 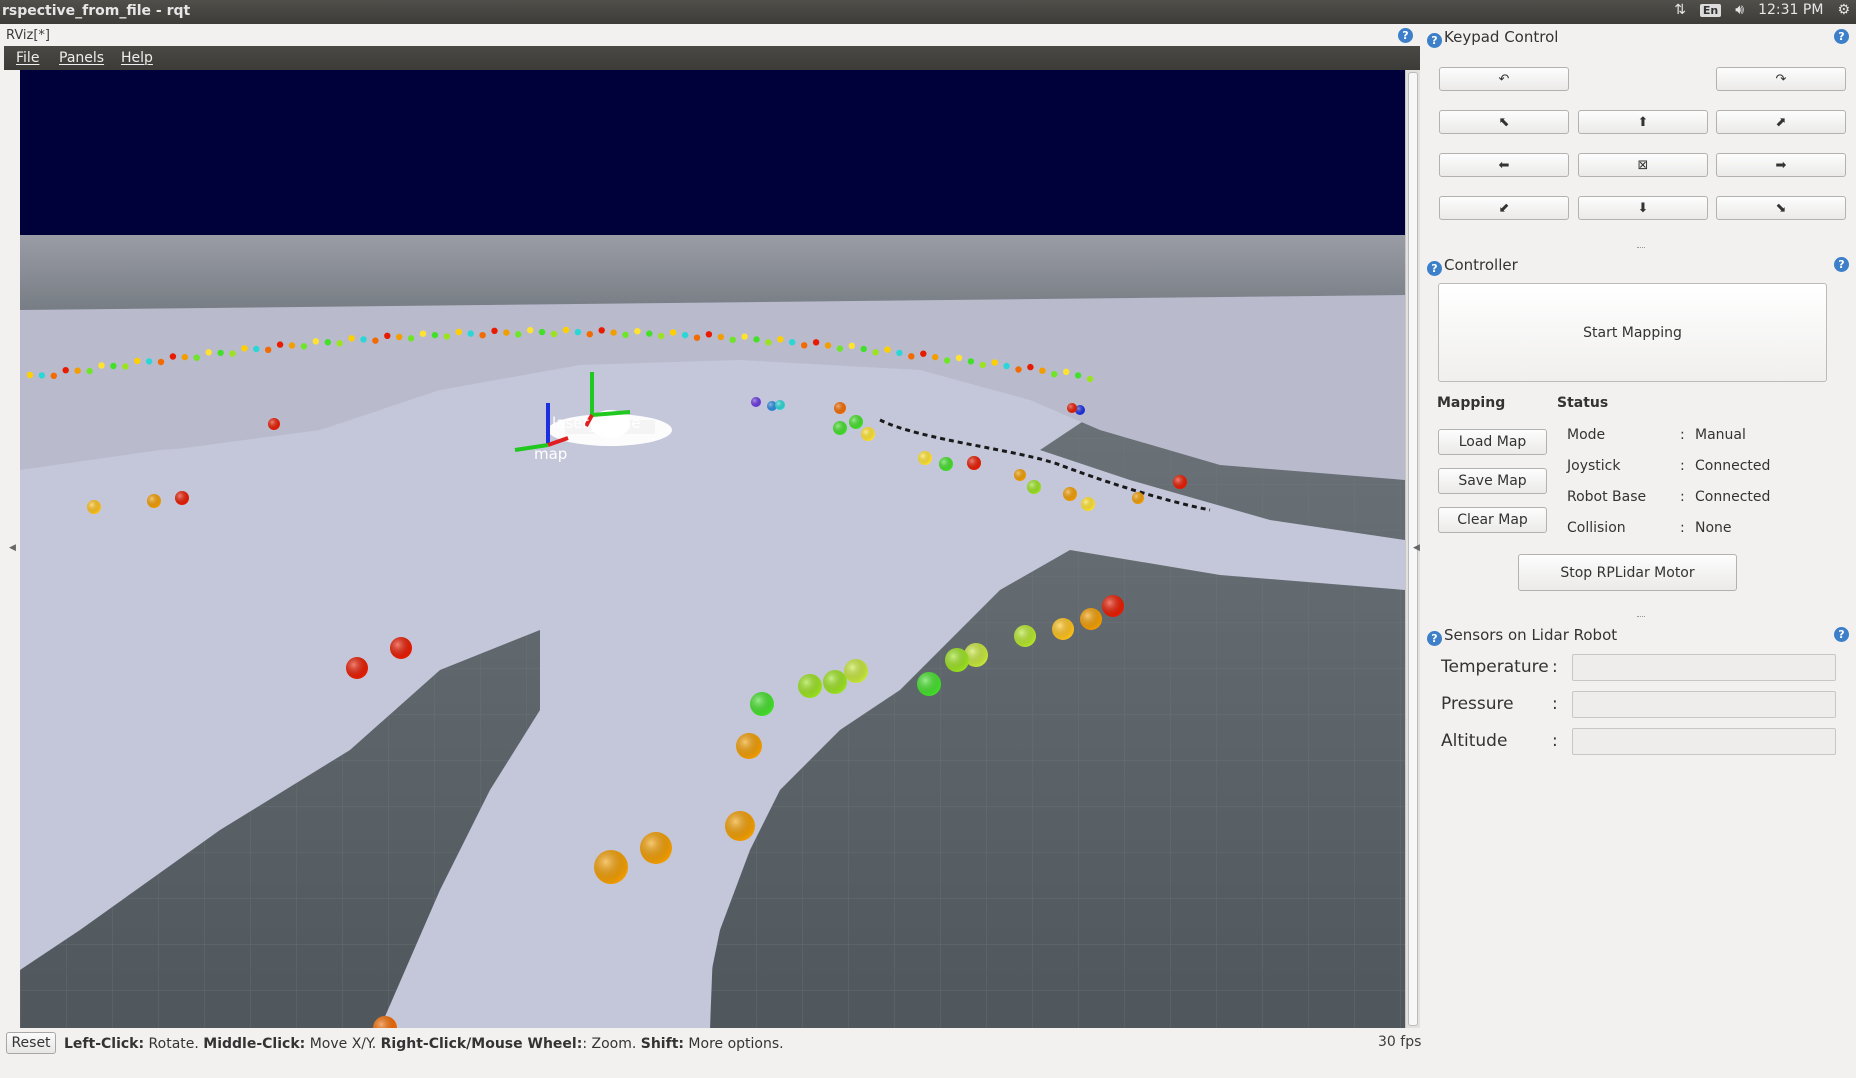 What do you see at coordinates (1643, 122) in the screenshot?
I see `move-forward-button: ⬆` at bounding box center [1643, 122].